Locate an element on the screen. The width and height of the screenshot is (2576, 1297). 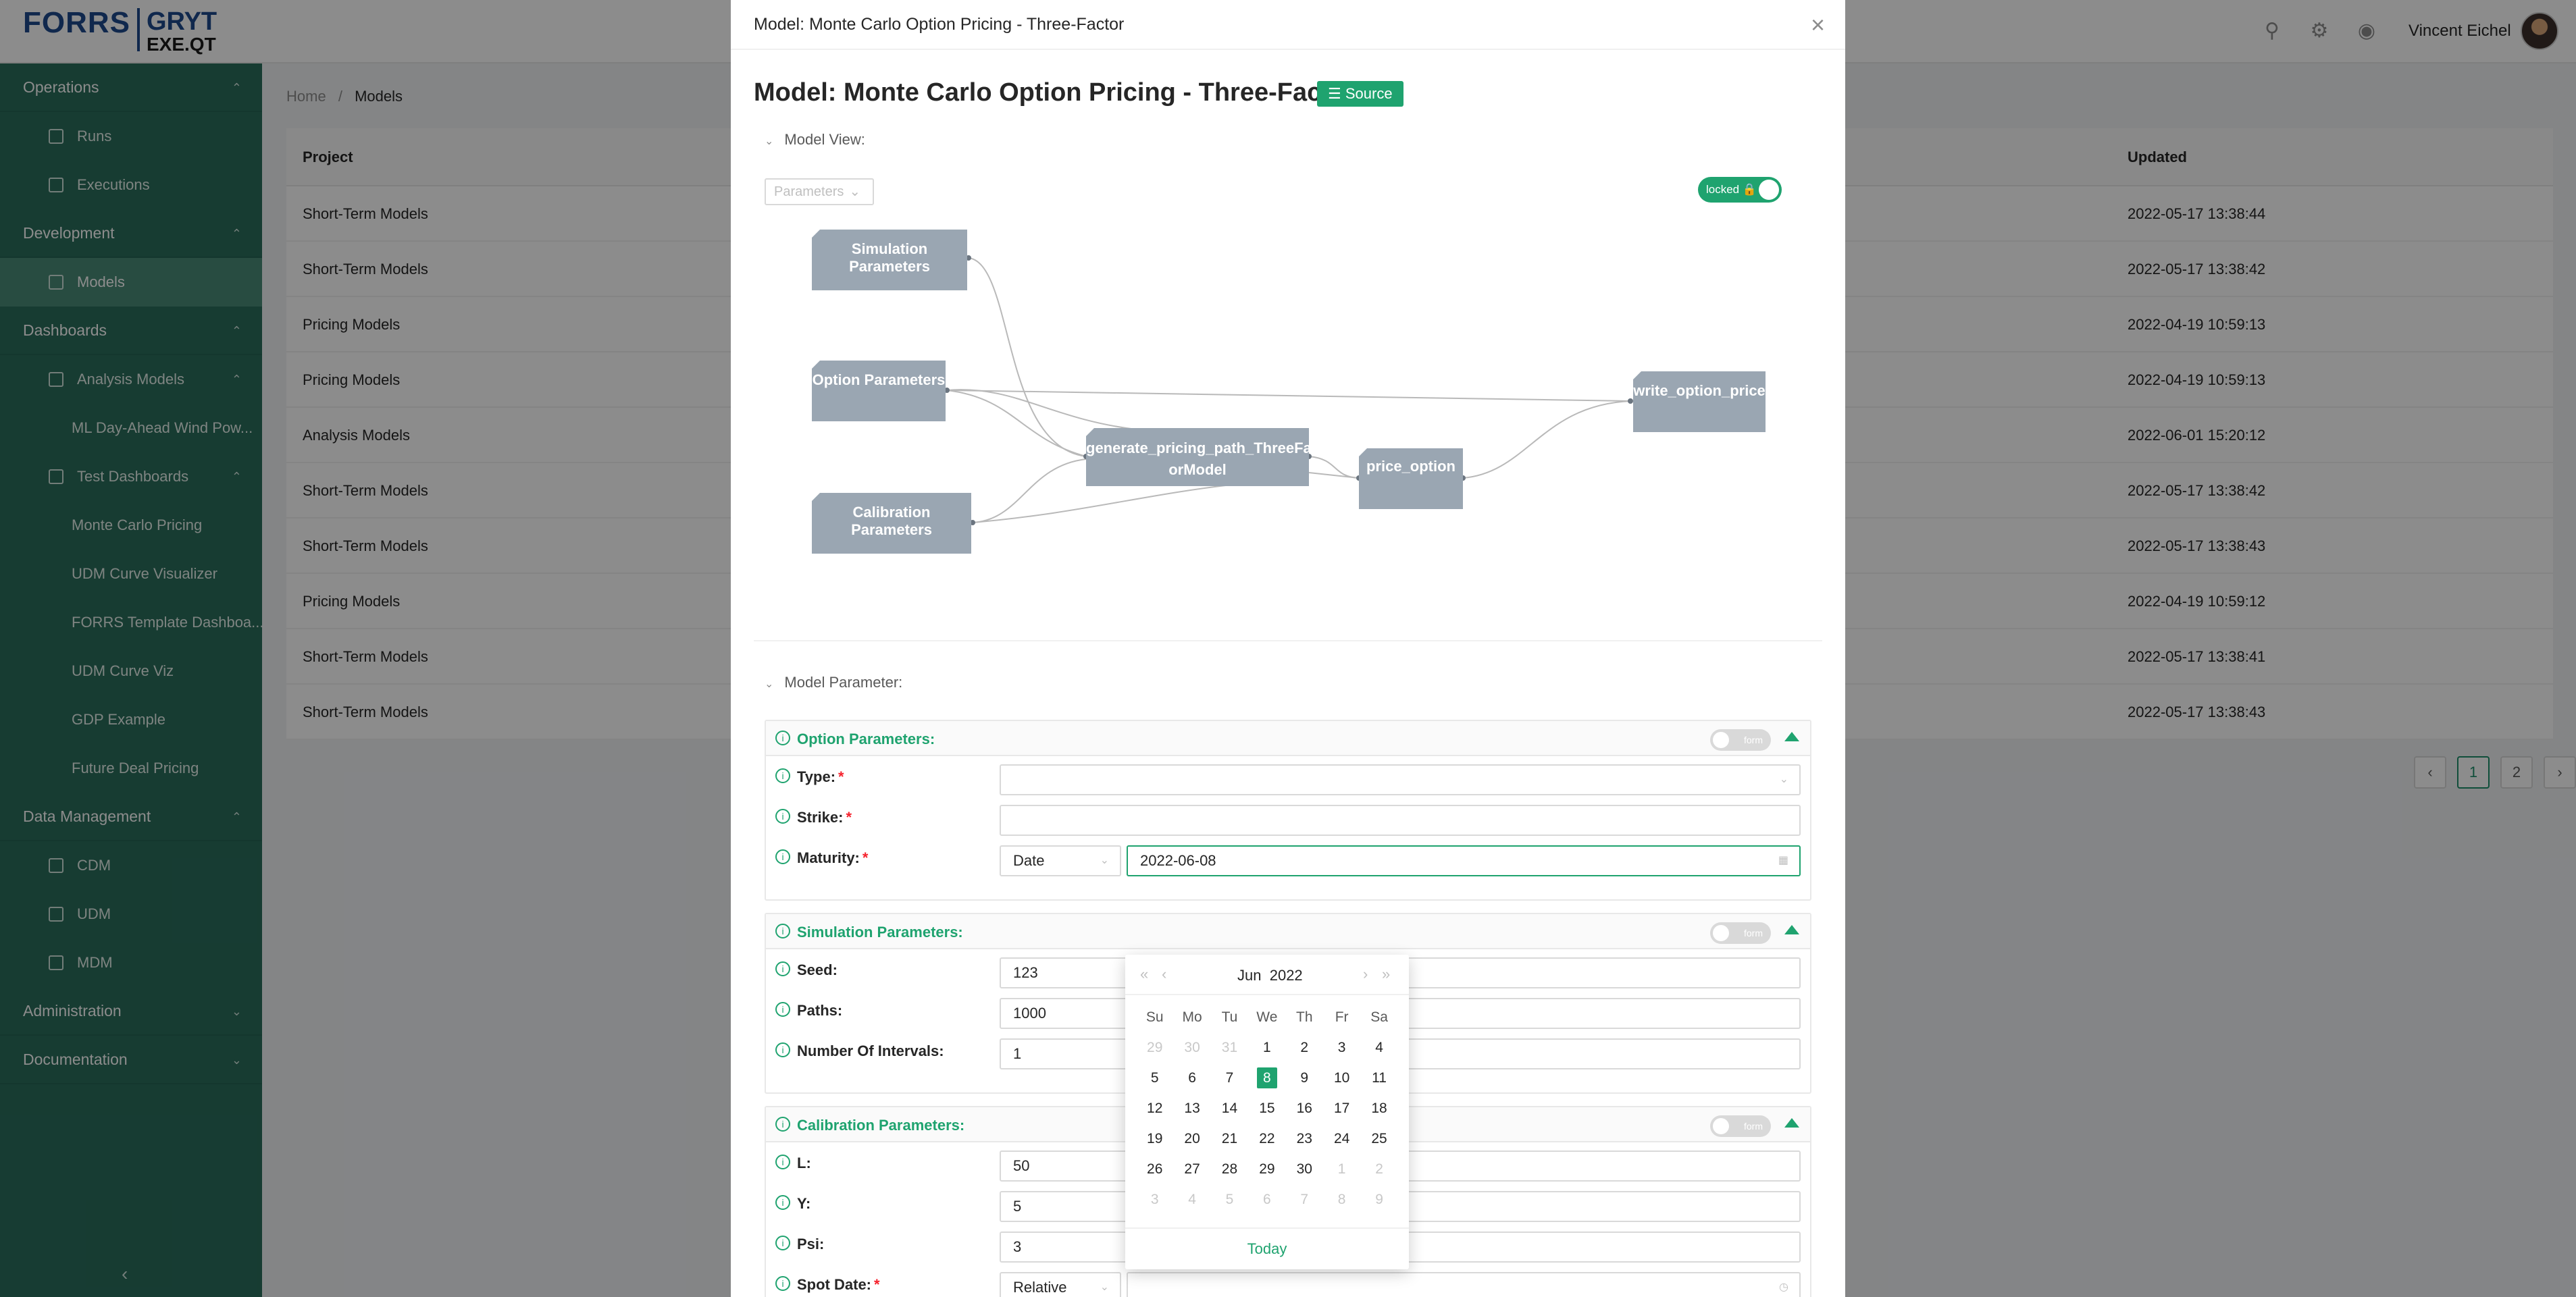
node-write-option-price: write_option_price is located at coordinates (1700, 402).